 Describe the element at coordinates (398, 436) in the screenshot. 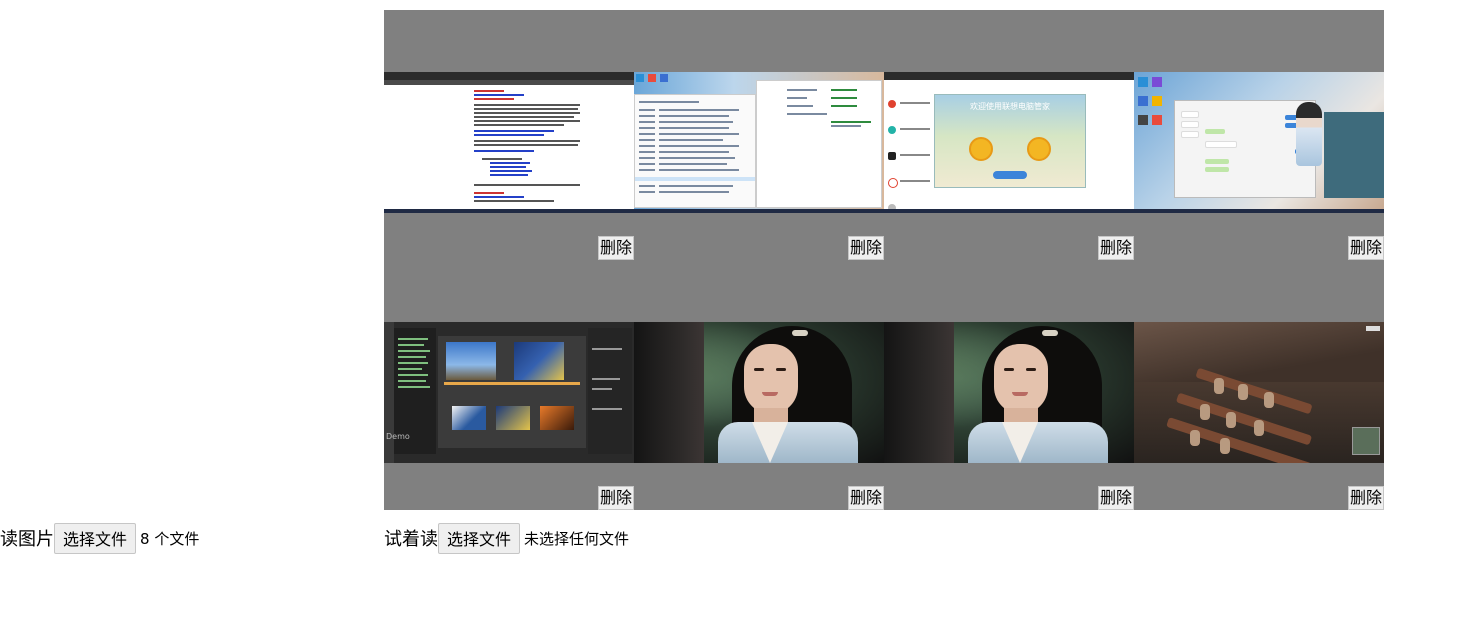

I see `editor-logo: Demo` at that location.